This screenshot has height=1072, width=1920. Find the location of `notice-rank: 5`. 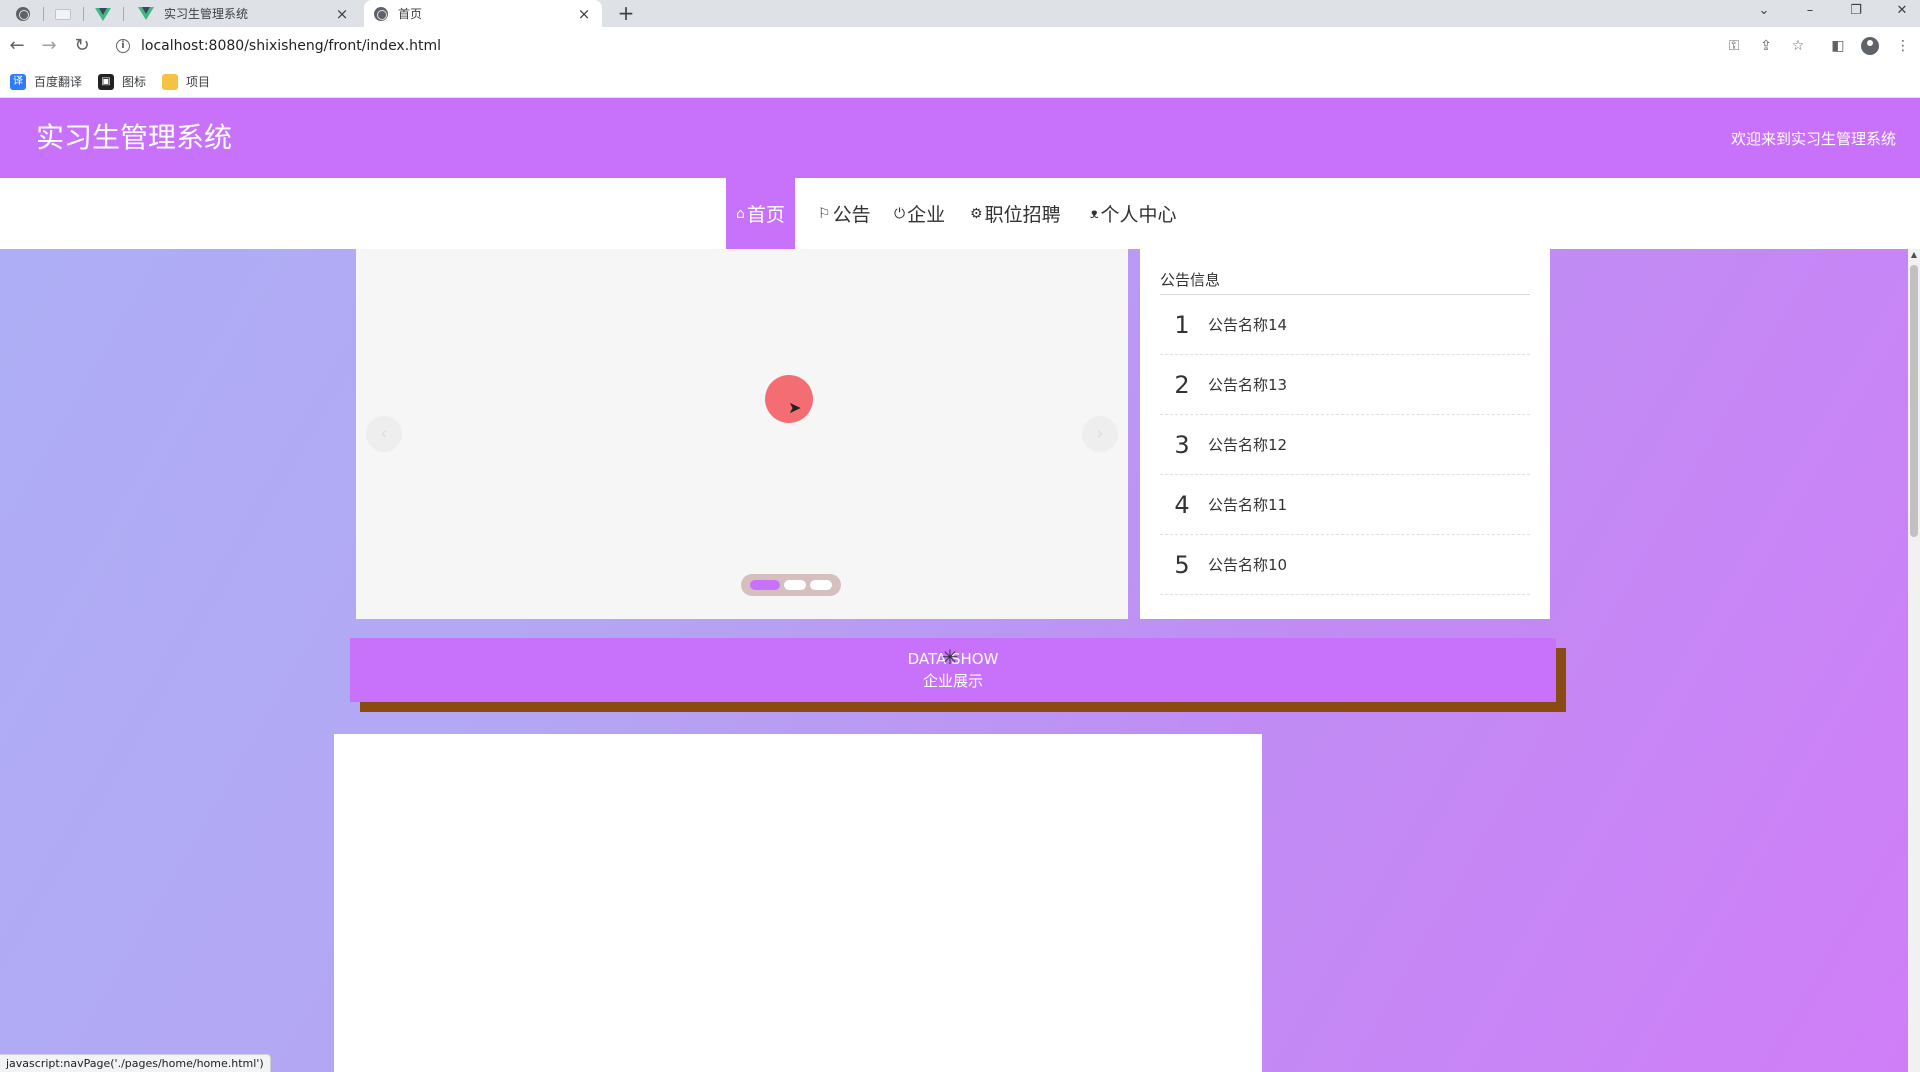

notice-rank: 5 is located at coordinates (1182, 564).